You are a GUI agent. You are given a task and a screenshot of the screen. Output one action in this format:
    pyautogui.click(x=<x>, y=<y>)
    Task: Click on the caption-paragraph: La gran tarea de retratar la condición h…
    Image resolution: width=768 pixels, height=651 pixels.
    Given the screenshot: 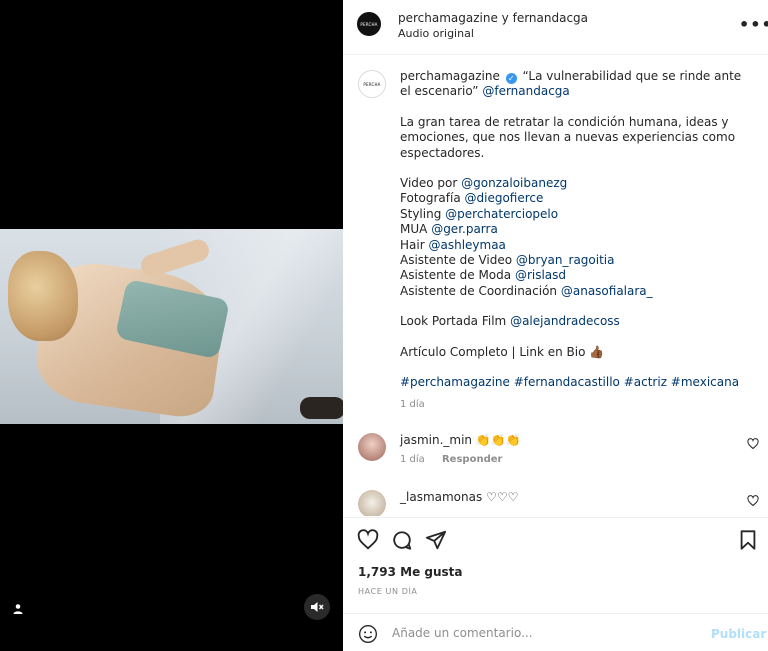 What is the action you would take?
    pyautogui.click(x=568, y=137)
    